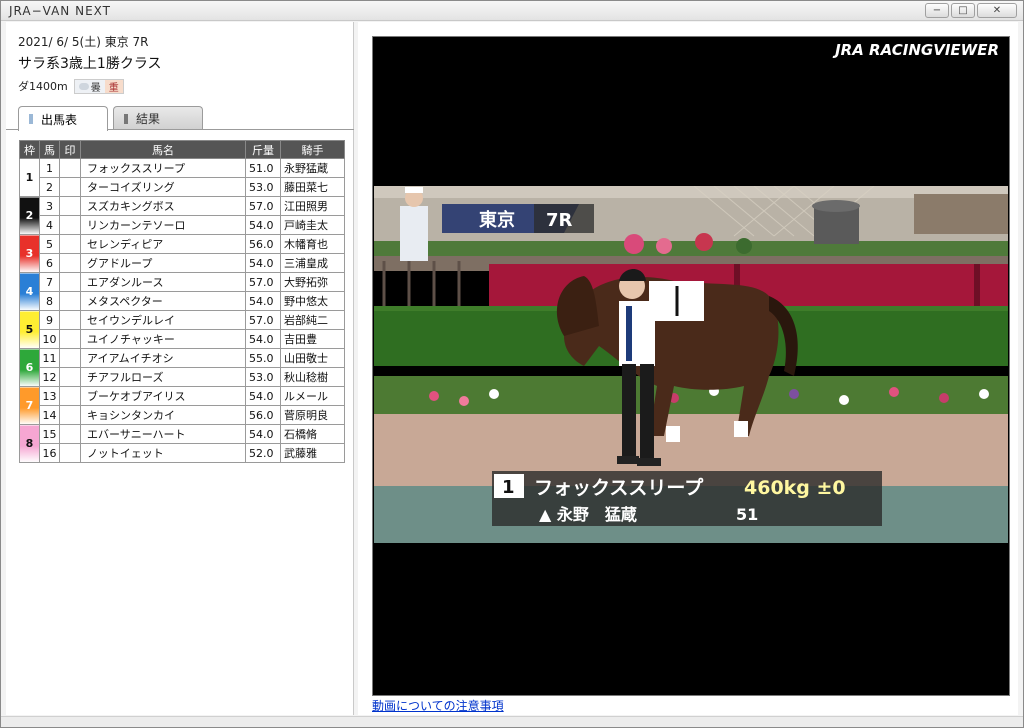 The height and width of the screenshot is (728, 1024). Describe the element at coordinates (312, 377) in the screenshot. I see `jockey-cell: 秋山稔樹` at that location.